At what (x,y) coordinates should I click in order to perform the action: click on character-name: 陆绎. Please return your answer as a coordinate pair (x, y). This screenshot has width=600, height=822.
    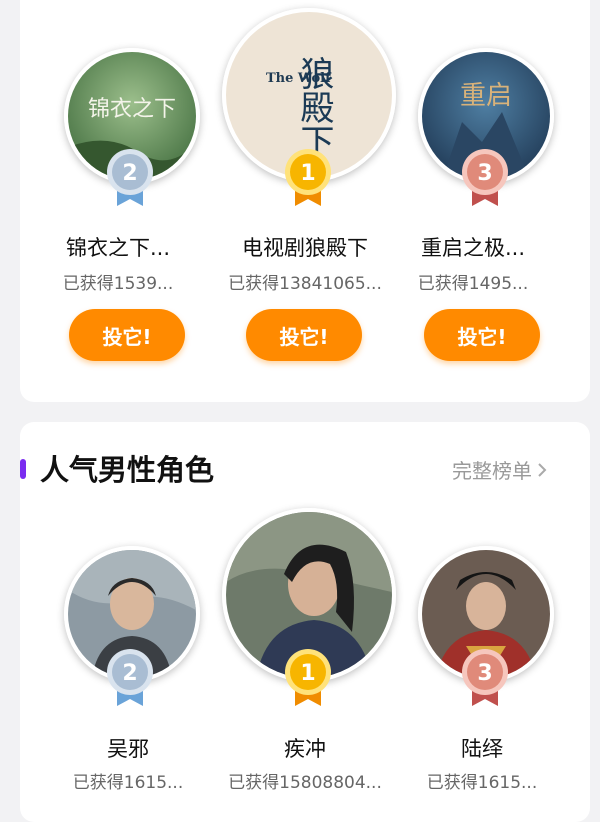
    Looking at the image, I should click on (482, 749).